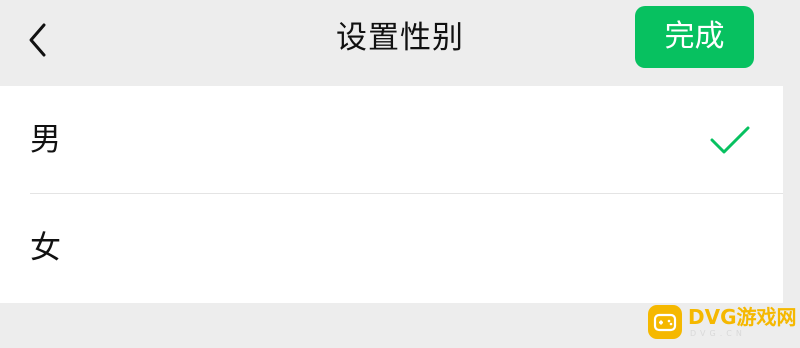 The width and height of the screenshot is (800, 348). Describe the element at coordinates (665, 322) in the screenshot. I see `gamepad-logo-icon` at that location.